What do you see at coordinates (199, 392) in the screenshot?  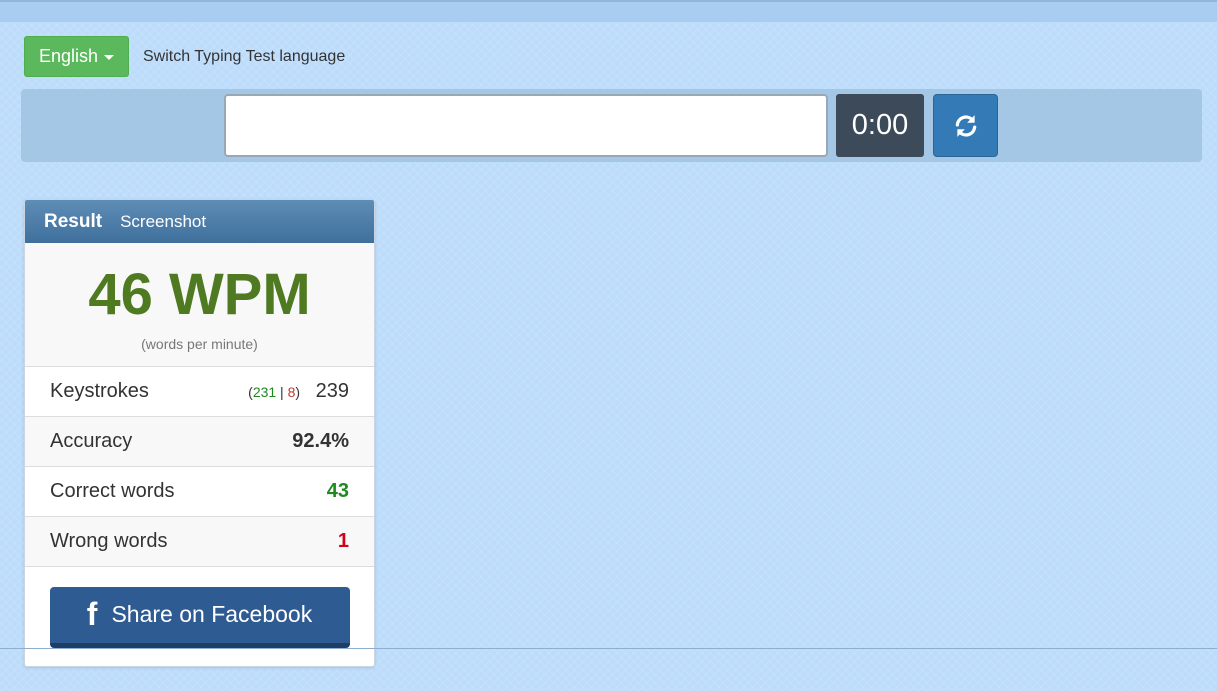 I see `keystrokes-row: Keystrokes (231 | 8) 239` at bounding box center [199, 392].